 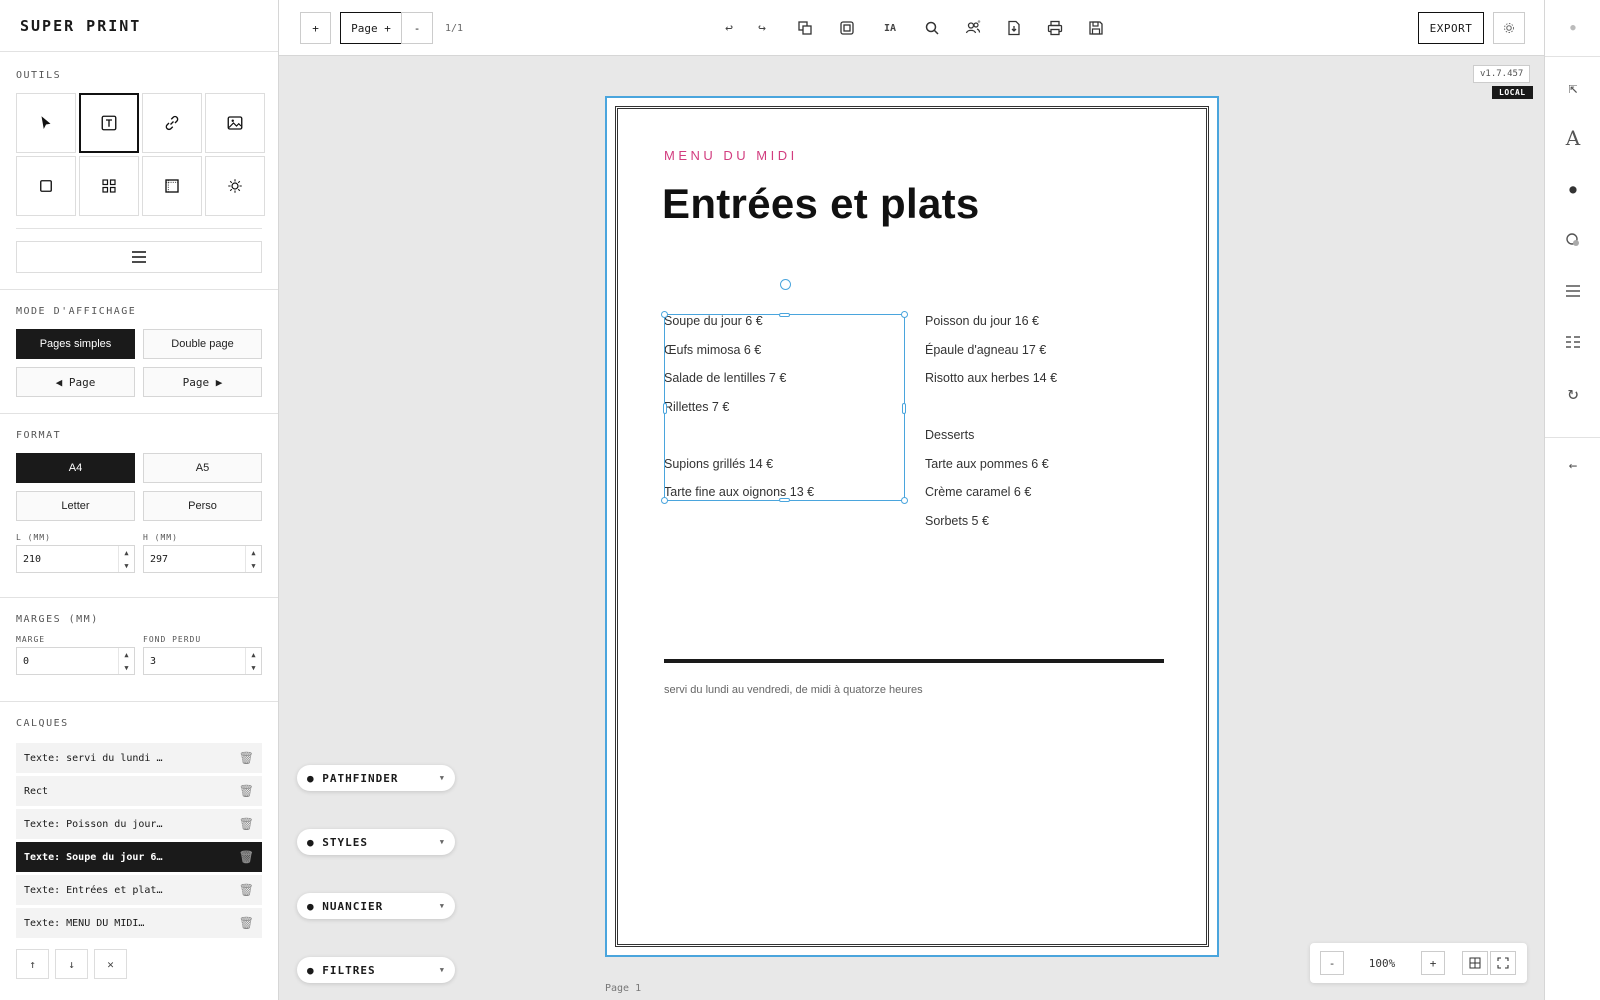 I want to click on double-page-button: Double page, so click(x=202, y=344).